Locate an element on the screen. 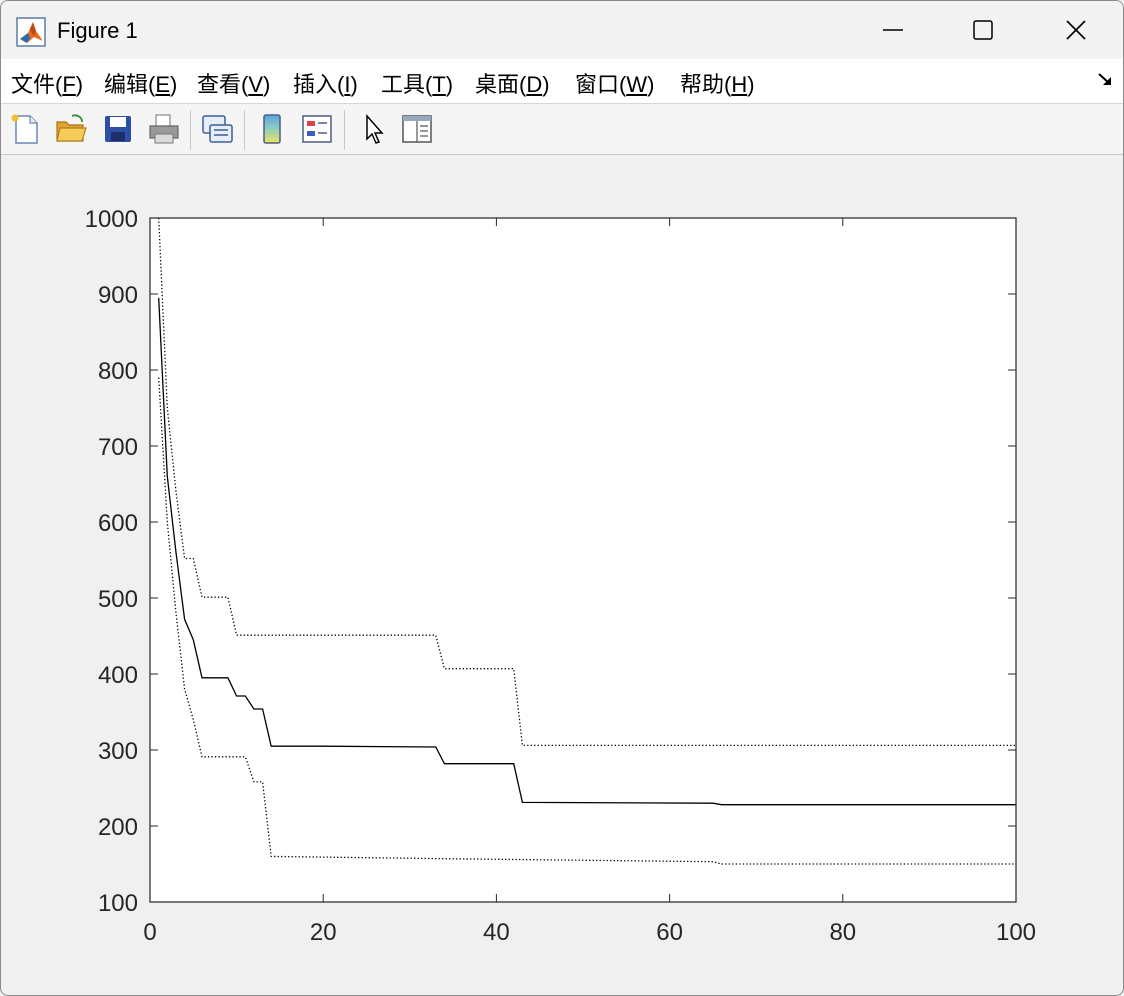  y-tick-label: 200 is located at coordinates (118, 827).